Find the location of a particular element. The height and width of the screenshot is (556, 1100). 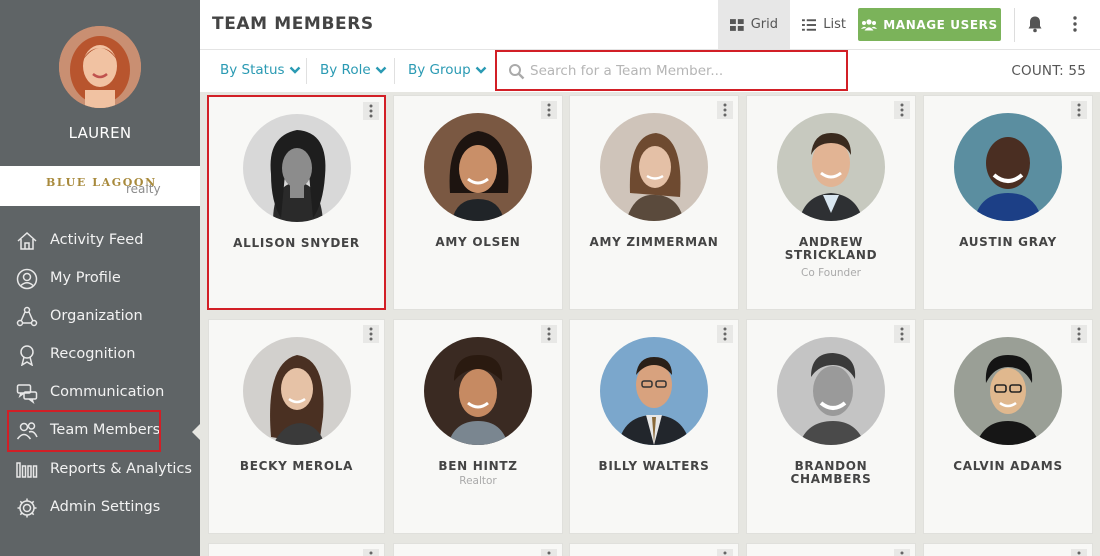

member-card: AMY ZIMMERMAN is located at coordinates (654, 202).